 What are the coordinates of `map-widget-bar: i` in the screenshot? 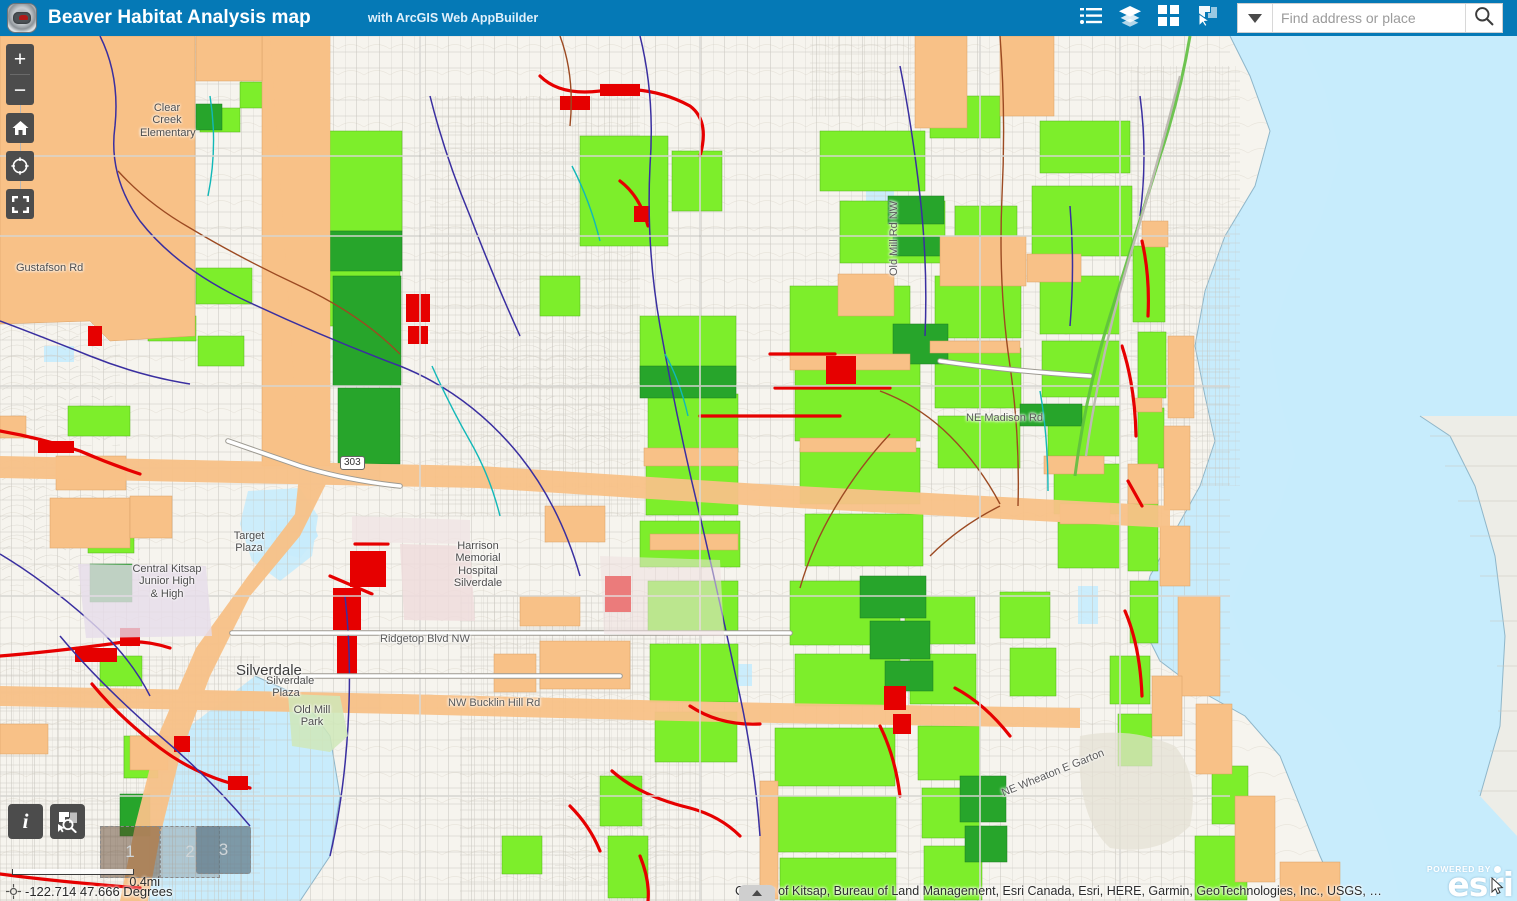 It's located at (46, 821).